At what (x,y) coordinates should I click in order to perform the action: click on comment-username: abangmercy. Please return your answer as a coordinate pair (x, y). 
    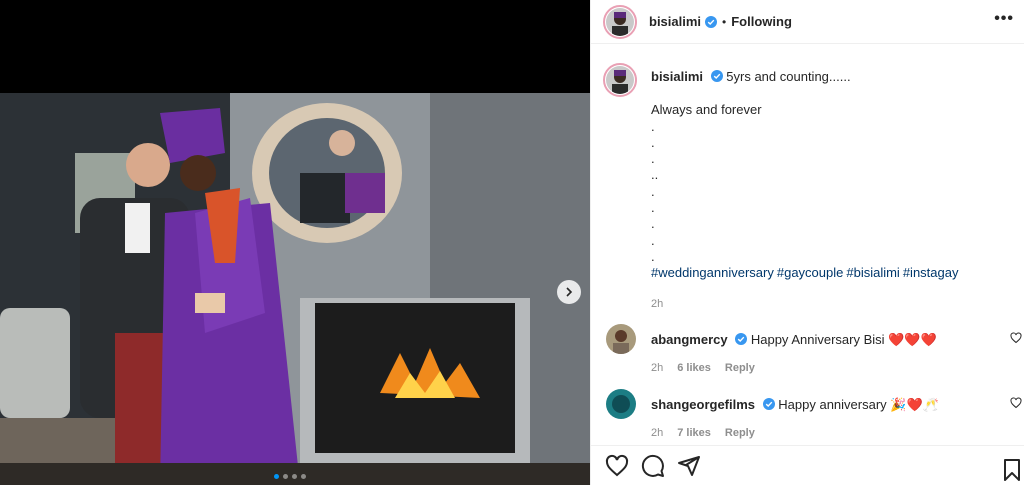
    Looking at the image, I should click on (689, 339).